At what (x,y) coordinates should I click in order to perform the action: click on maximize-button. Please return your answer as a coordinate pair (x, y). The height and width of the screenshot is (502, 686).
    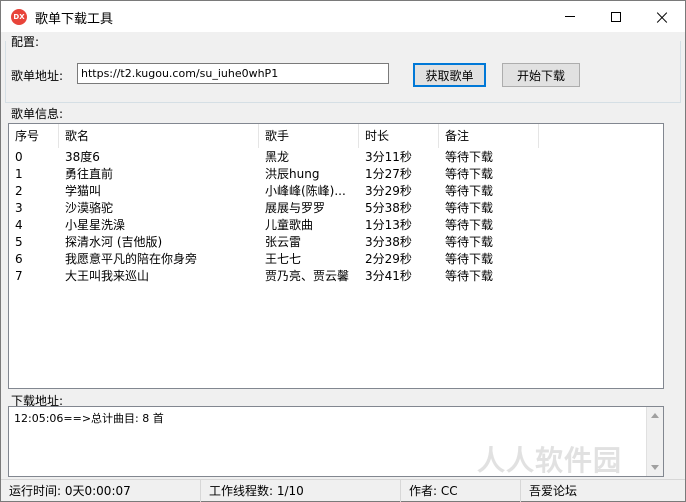
    Looking at the image, I should click on (616, 16).